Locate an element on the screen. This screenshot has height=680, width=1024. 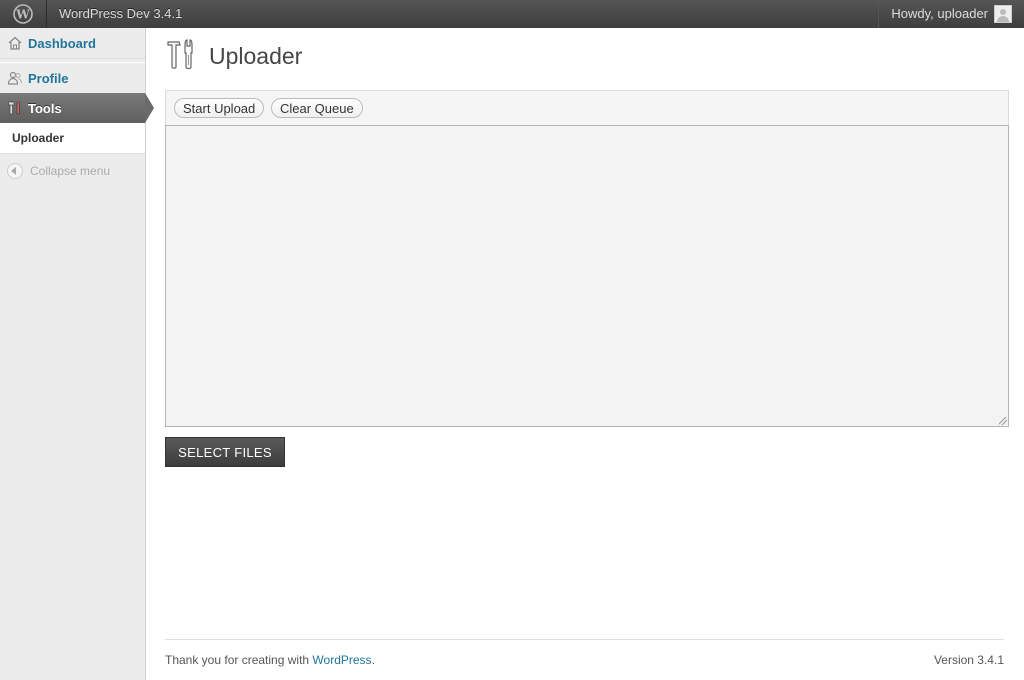
collapse-menu-button: Collapse menu is located at coordinates (72, 171).